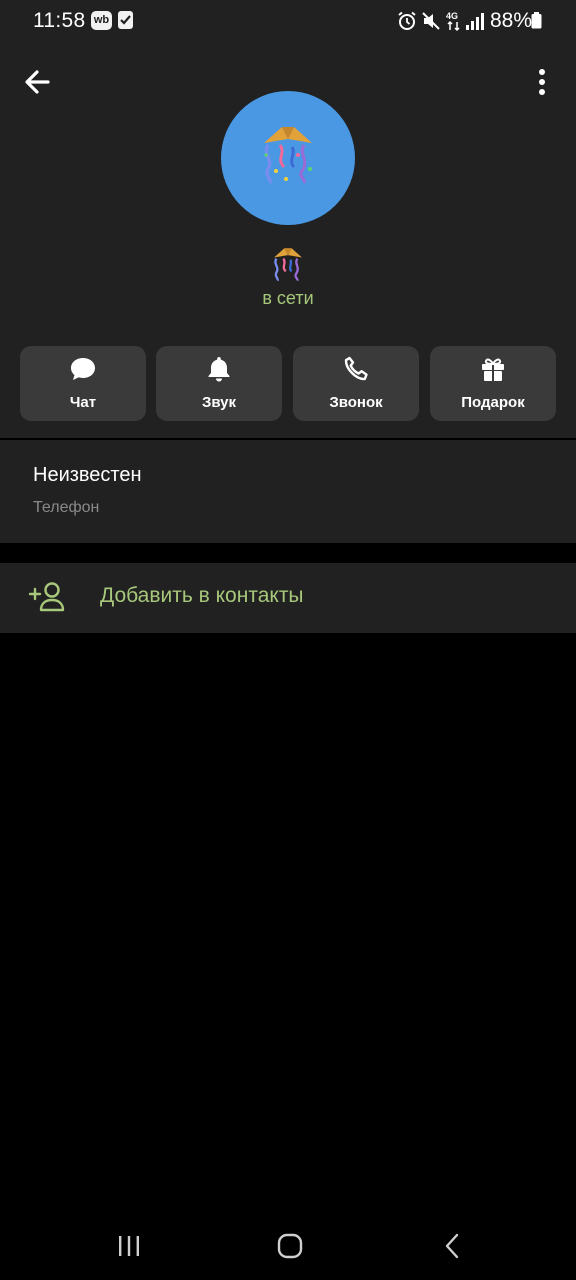 This screenshot has width=576, height=1280. I want to click on status-time: 11:58, so click(59, 20).